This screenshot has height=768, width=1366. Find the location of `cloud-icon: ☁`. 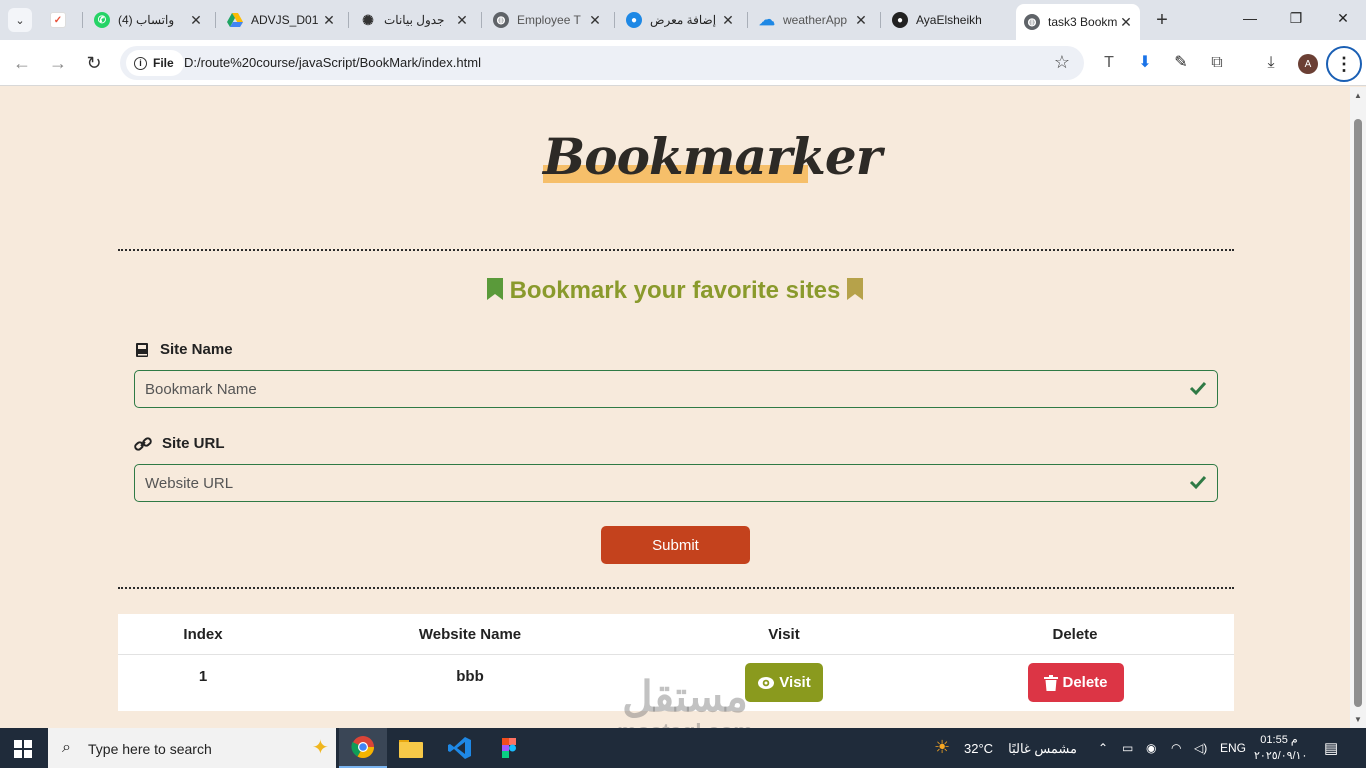

cloud-icon: ☁ is located at coordinates (767, 20).